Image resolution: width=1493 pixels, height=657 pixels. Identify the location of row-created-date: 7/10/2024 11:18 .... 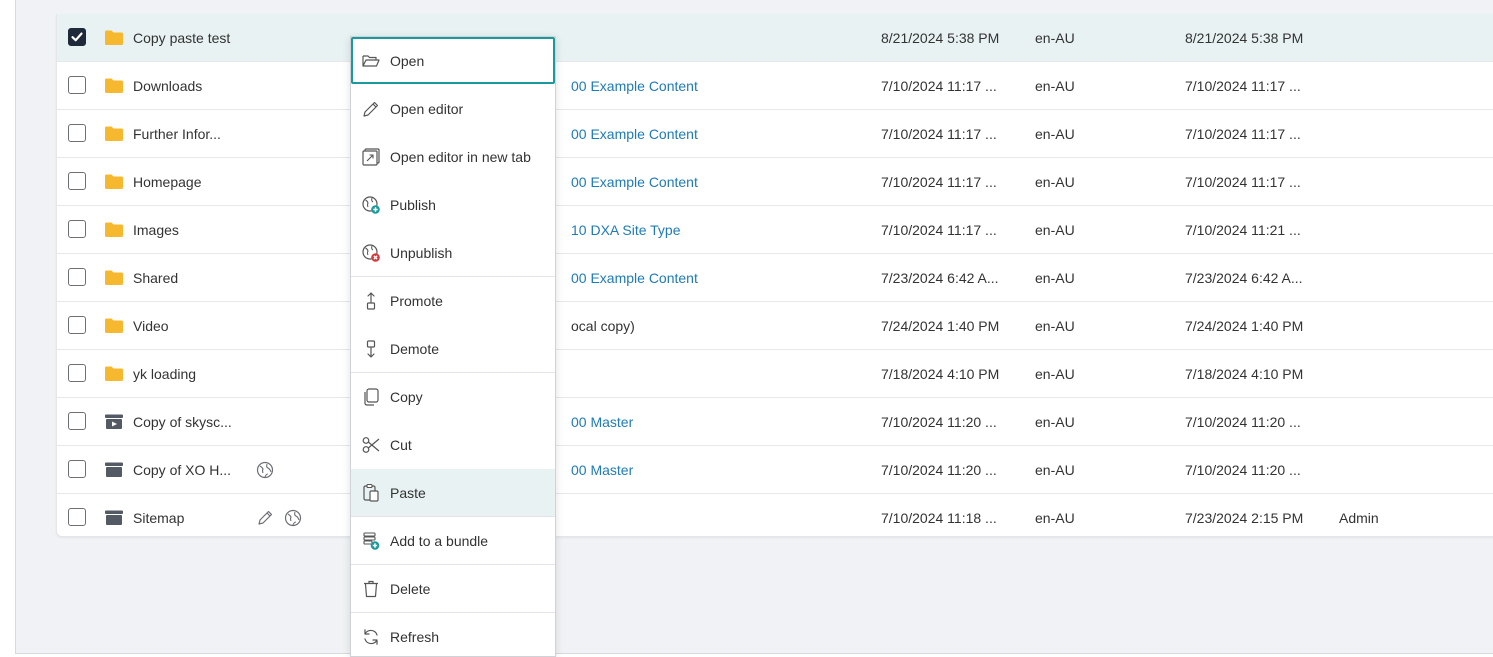
(939, 518).